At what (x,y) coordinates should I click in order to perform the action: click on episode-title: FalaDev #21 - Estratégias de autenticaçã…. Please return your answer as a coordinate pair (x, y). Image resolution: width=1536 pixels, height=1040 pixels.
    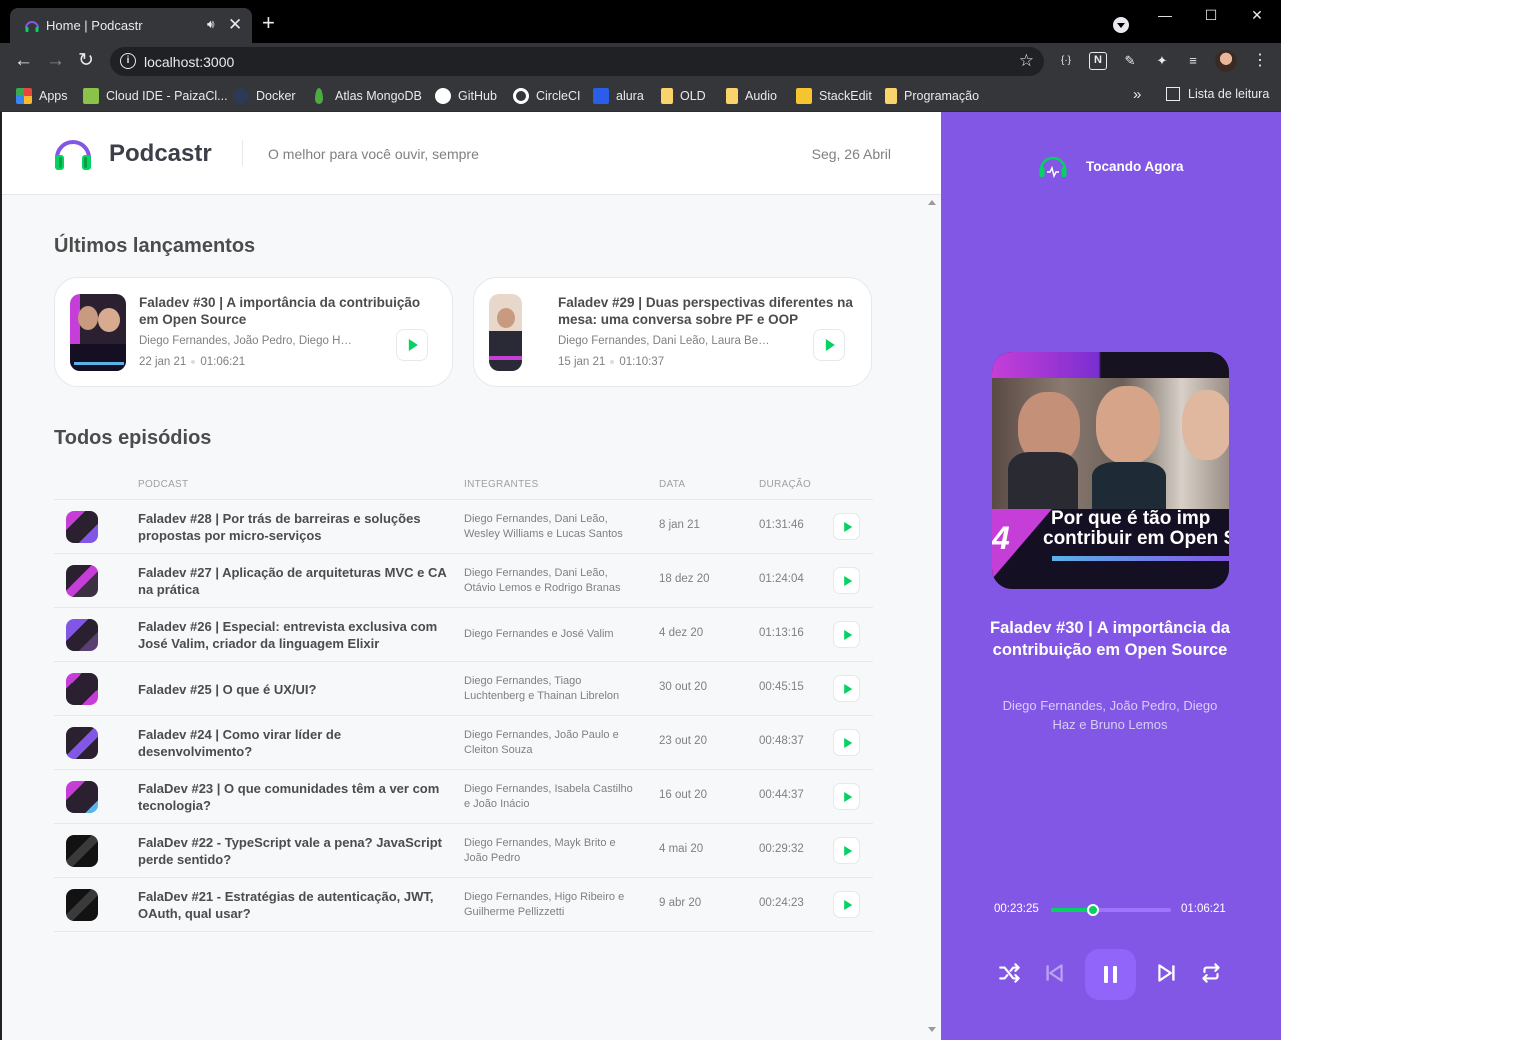
    Looking at the image, I should click on (293, 905).